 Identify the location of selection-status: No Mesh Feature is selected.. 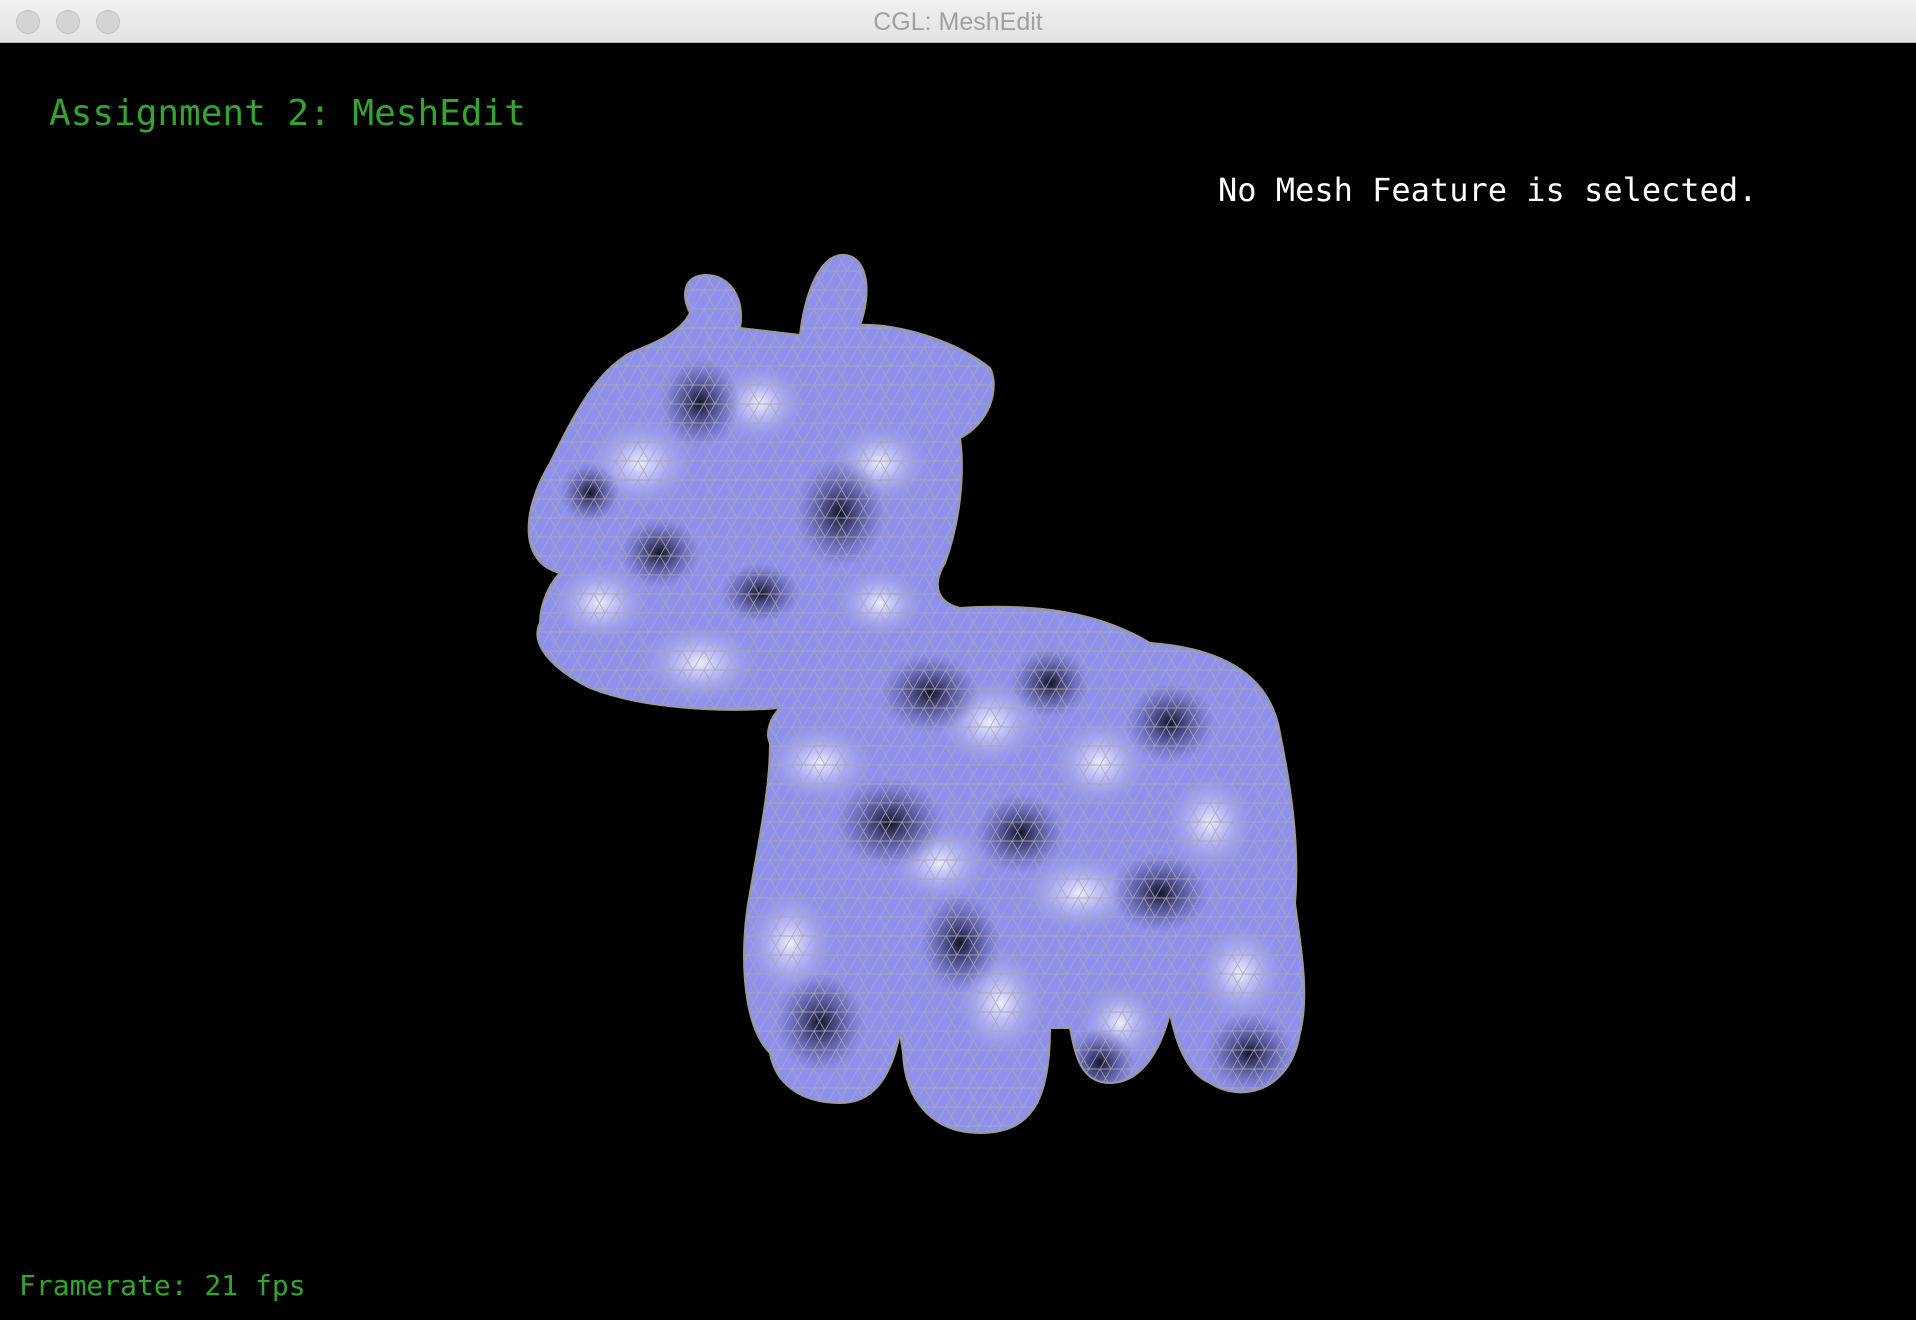
(1488, 190).